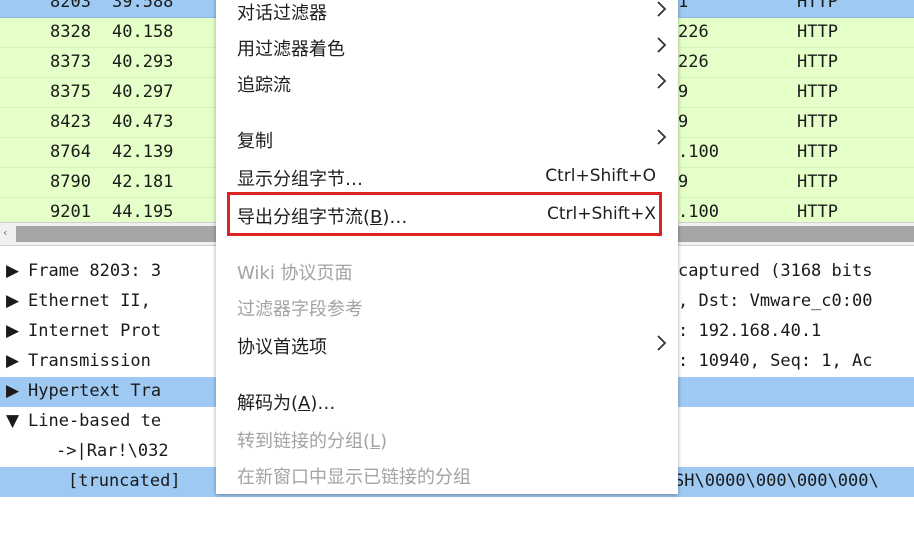 This screenshot has height=552, width=914. I want to click on label-part: 解码为(, so click(268, 403).